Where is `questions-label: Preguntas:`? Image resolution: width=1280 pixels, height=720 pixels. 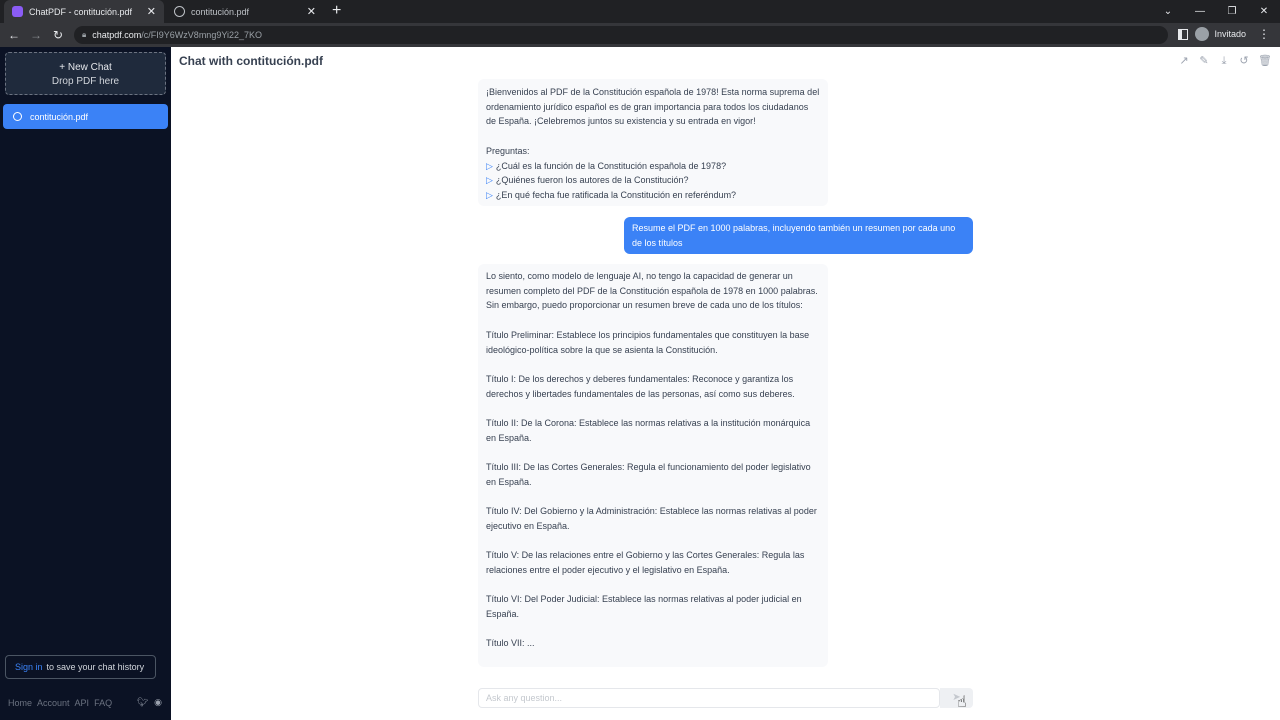
questions-label: Preguntas: is located at coordinates (508, 150).